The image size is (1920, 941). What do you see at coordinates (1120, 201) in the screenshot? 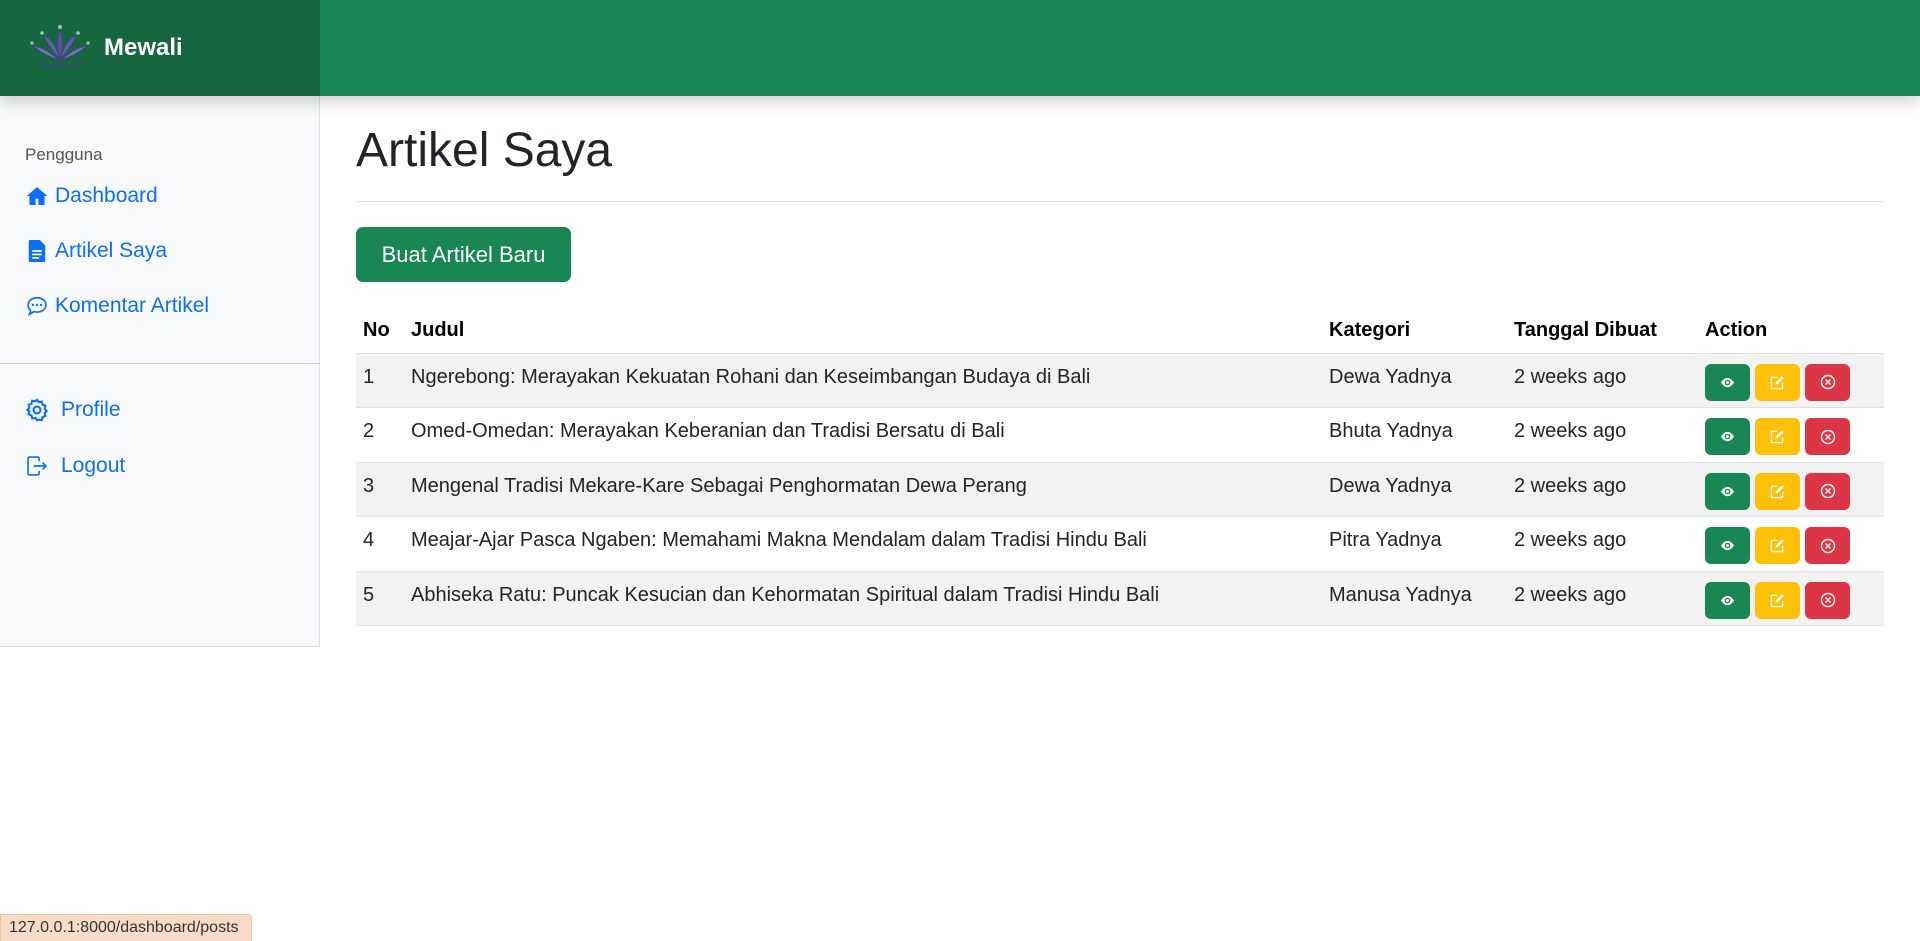
I see `title-divider` at bounding box center [1120, 201].